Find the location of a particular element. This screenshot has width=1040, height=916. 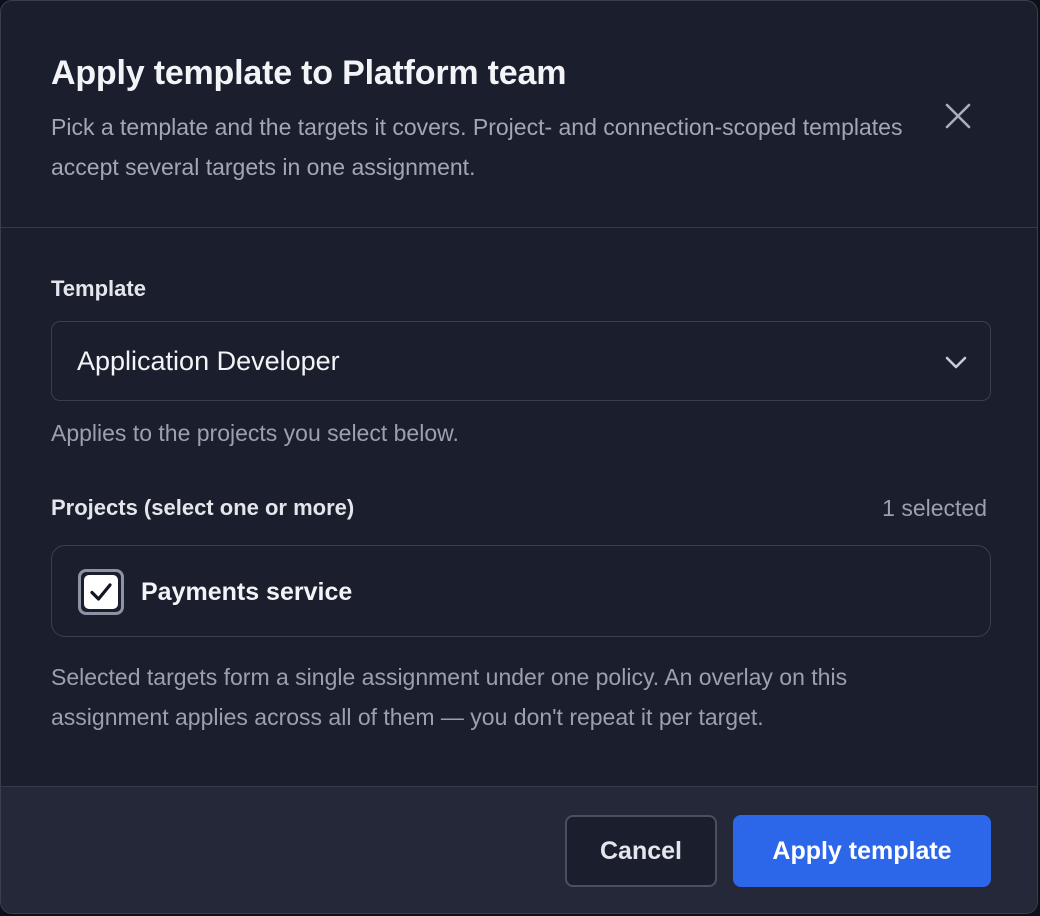

project-checkbox is located at coordinates (101, 592).